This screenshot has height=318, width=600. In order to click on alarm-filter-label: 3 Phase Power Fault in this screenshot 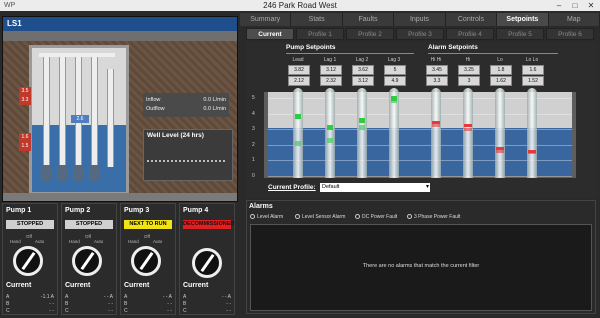, I will do `click(437, 217)`.